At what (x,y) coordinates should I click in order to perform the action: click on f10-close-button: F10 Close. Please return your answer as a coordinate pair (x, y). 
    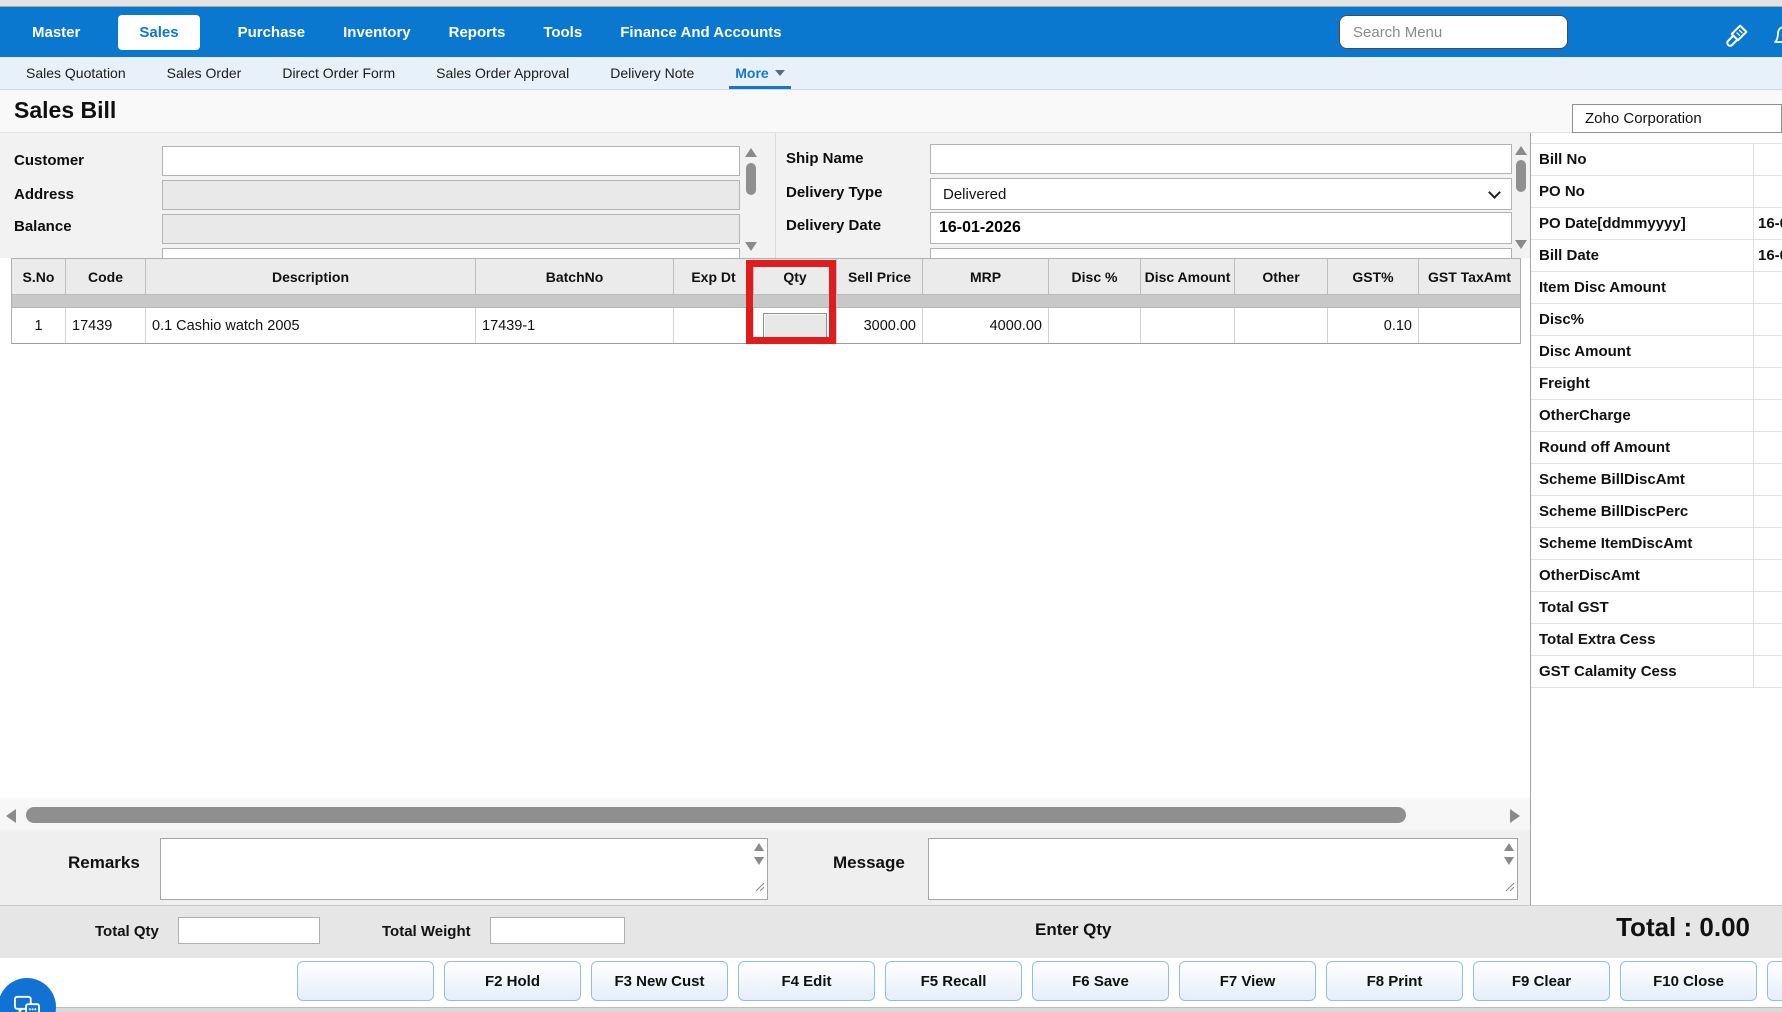
    Looking at the image, I should click on (1688, 981).